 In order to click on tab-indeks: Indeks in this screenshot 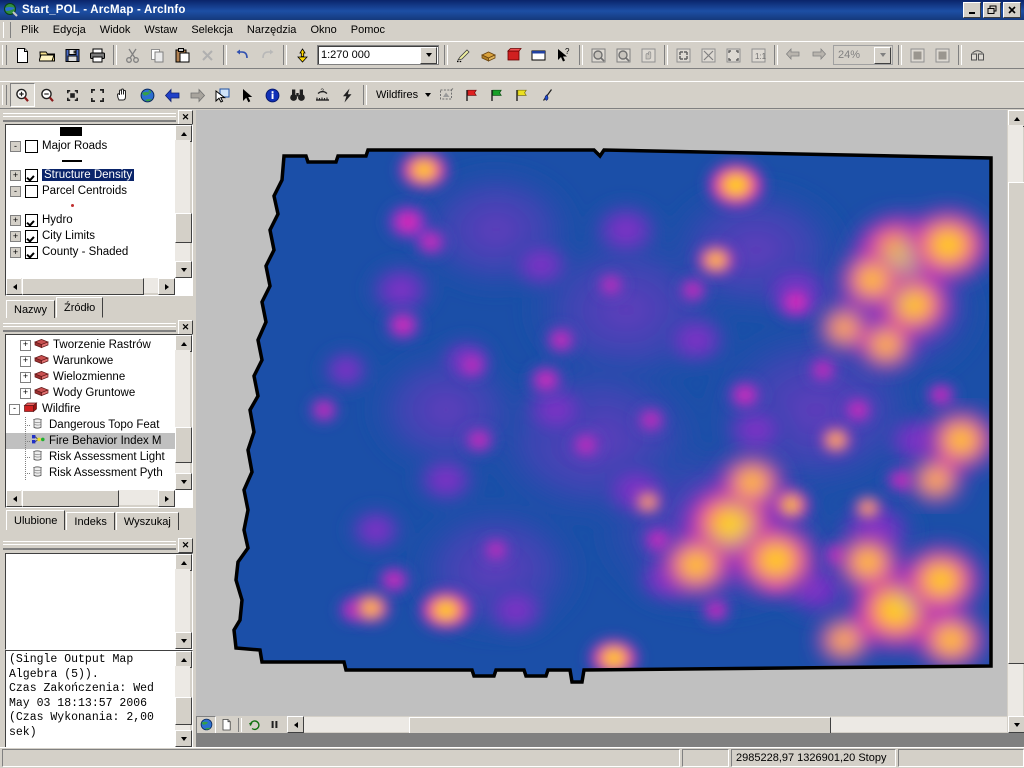, I will do `click(90, 521)`.